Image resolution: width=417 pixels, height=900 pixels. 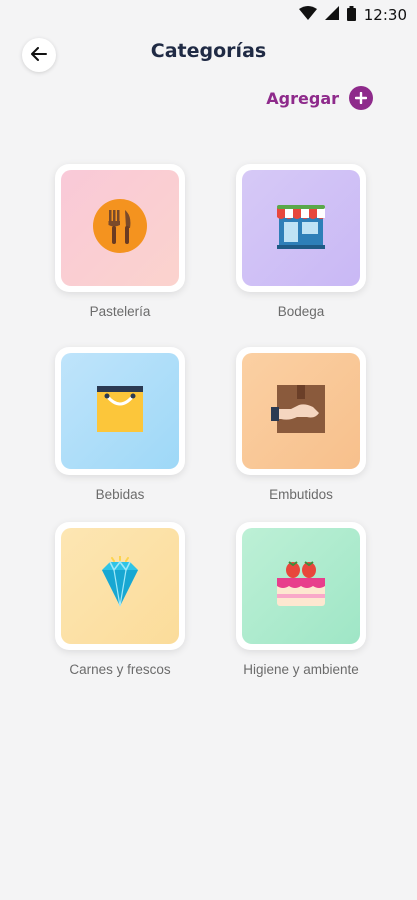 I want to click on category-card: Bodega, so click(x=301, y=241).